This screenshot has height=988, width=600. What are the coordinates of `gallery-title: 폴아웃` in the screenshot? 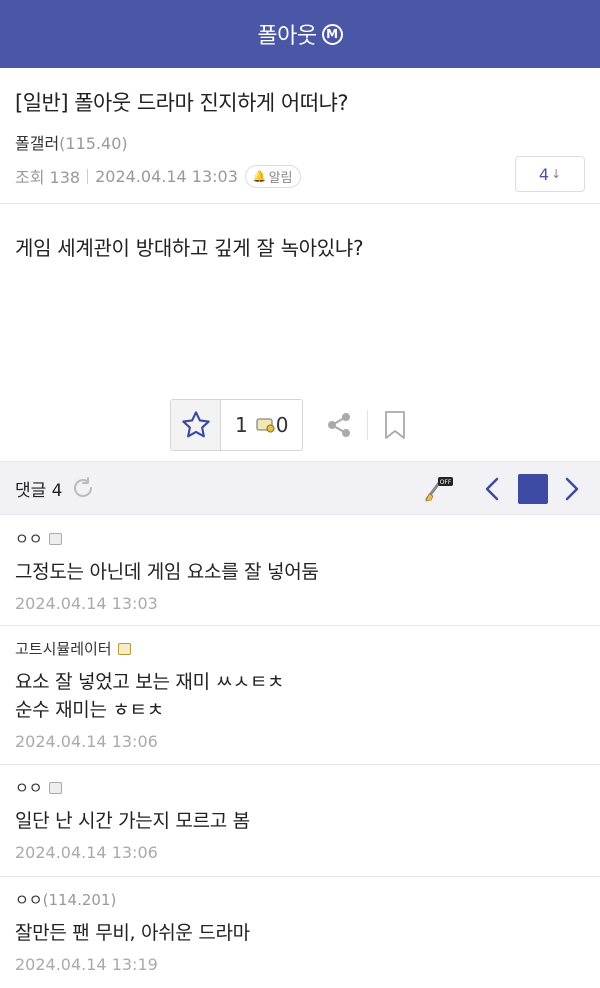 It's located at (287, 34).